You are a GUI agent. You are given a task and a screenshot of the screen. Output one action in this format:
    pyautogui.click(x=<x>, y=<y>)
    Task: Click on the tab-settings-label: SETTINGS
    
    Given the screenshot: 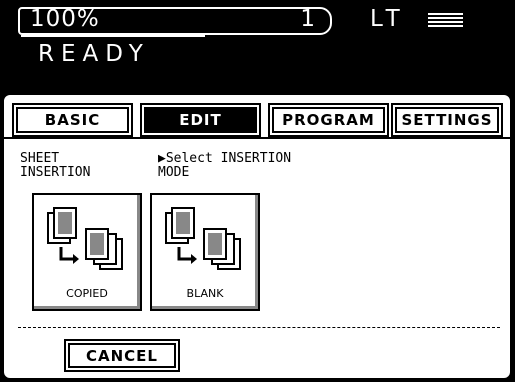 What is the action you would take?
    pyautogui.click(x=447, y=120)
    